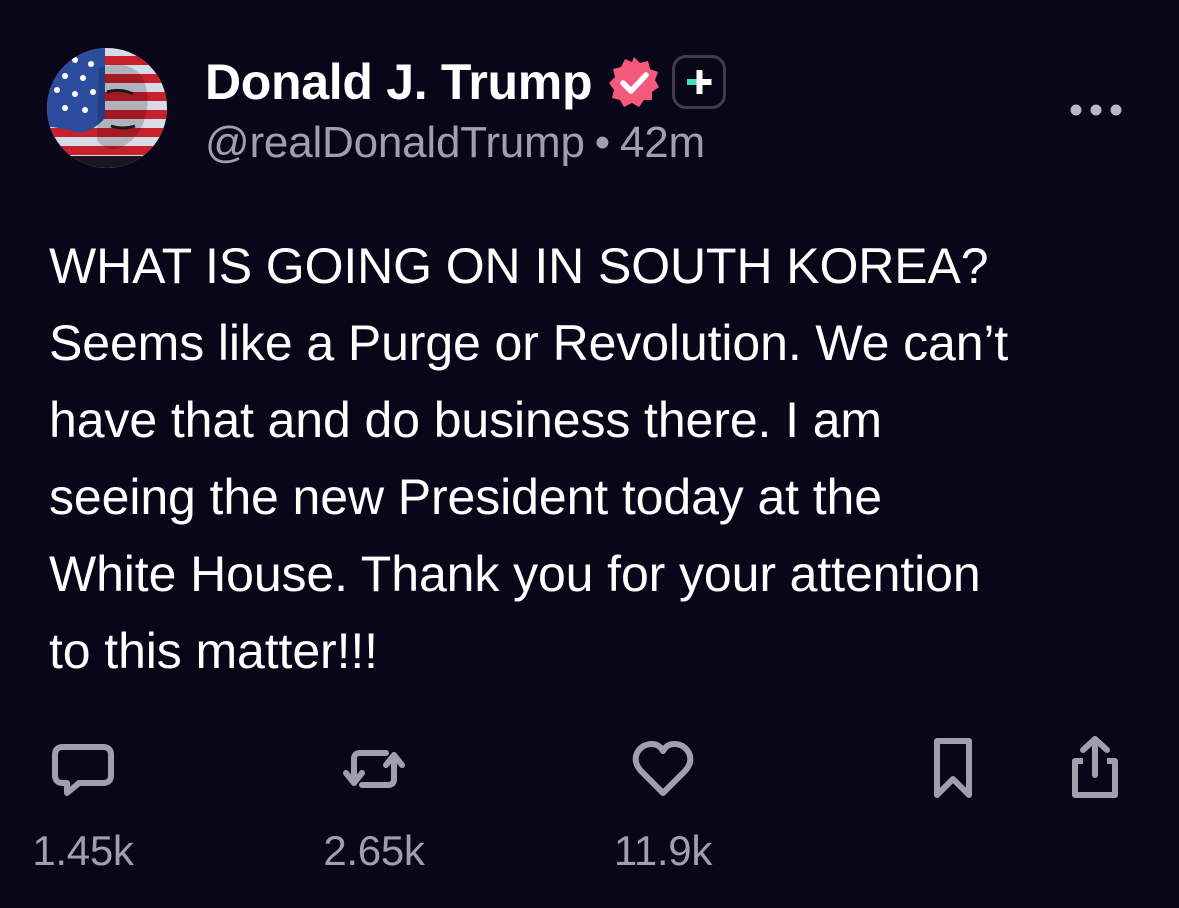 This screenshot has width=1179, height=908. What do you see at coordinates (374, 769) in the screenshot?
I see `repost-arrows-icon` at bounding box center [374, 769].